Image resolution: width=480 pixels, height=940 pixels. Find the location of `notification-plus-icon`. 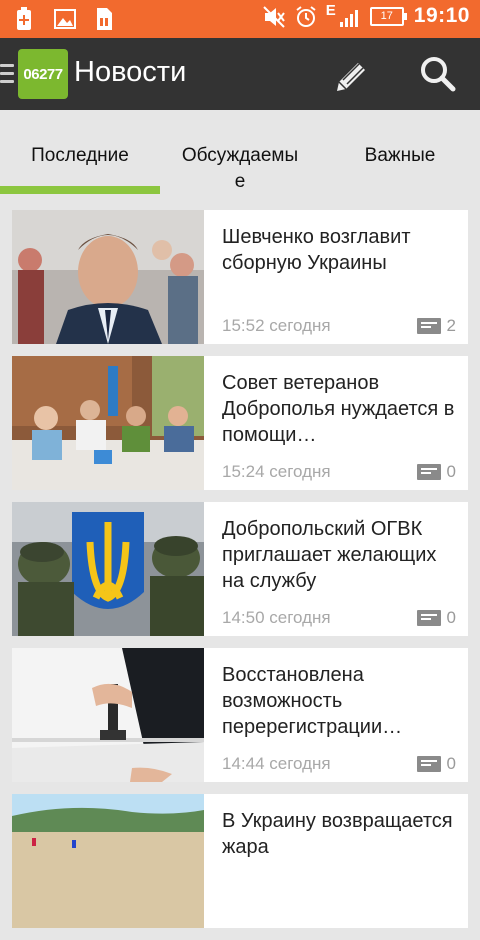

notification-plus-icon is located at coordinates (25, 18).